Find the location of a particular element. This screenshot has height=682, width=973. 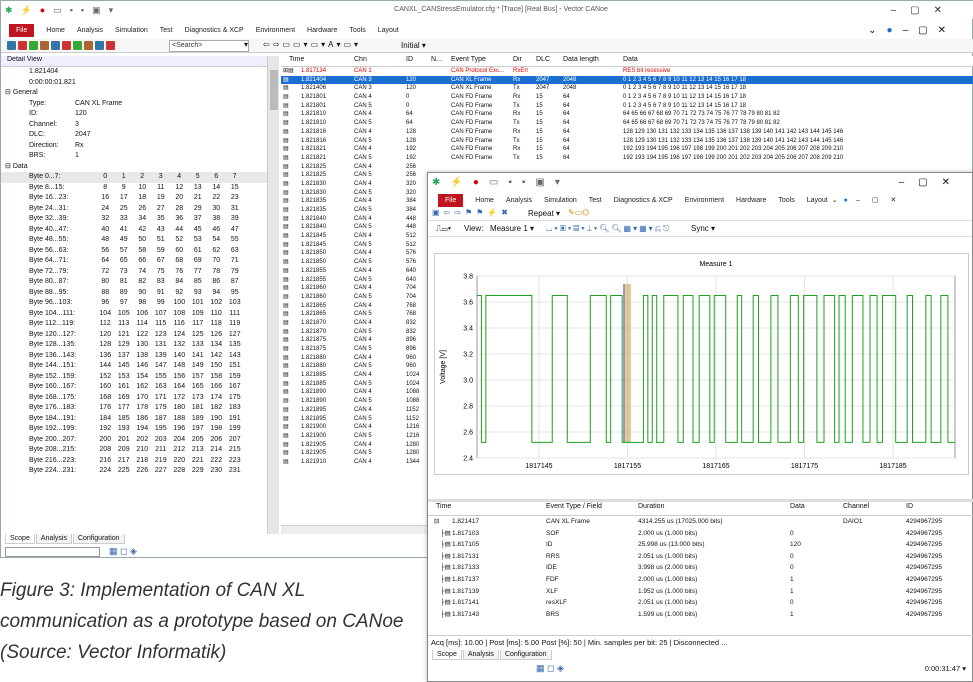

scope-zoom-icons: ⌴▾▣▾▤▾⊥▾🔍︎🔍︎▦▾▦▾⎌⎋ is located at coordinates (608, 229).